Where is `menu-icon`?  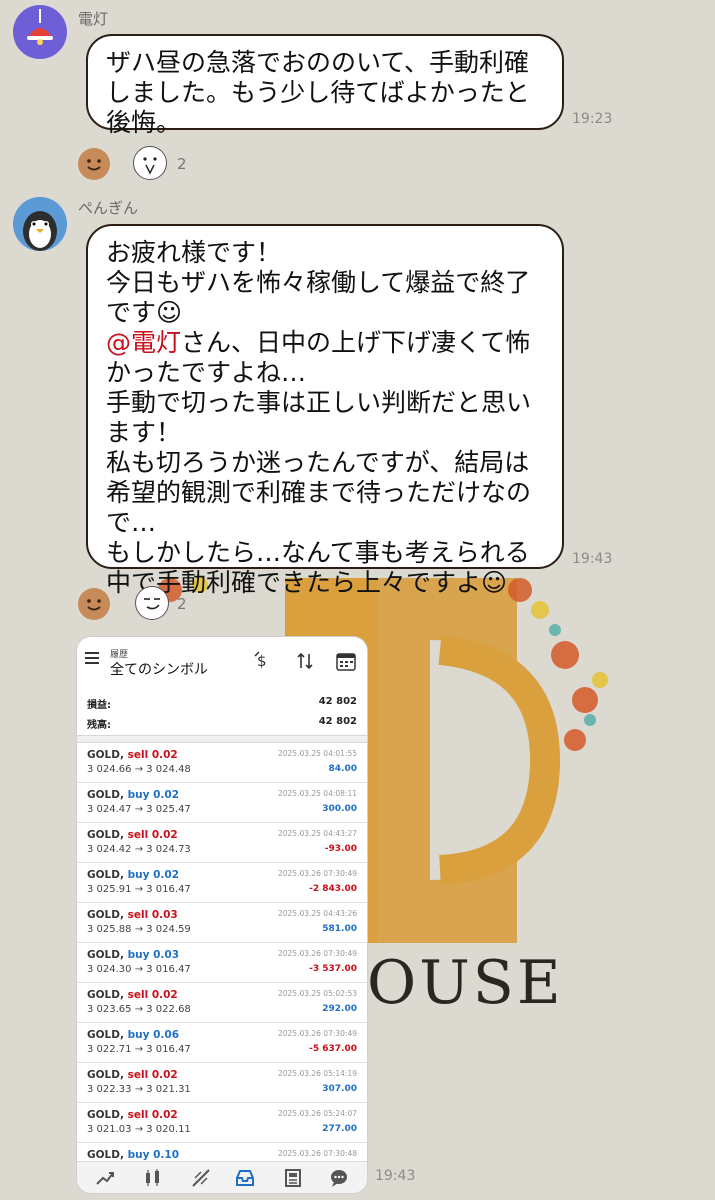
menu-icon is located at coordinates (92, 658).